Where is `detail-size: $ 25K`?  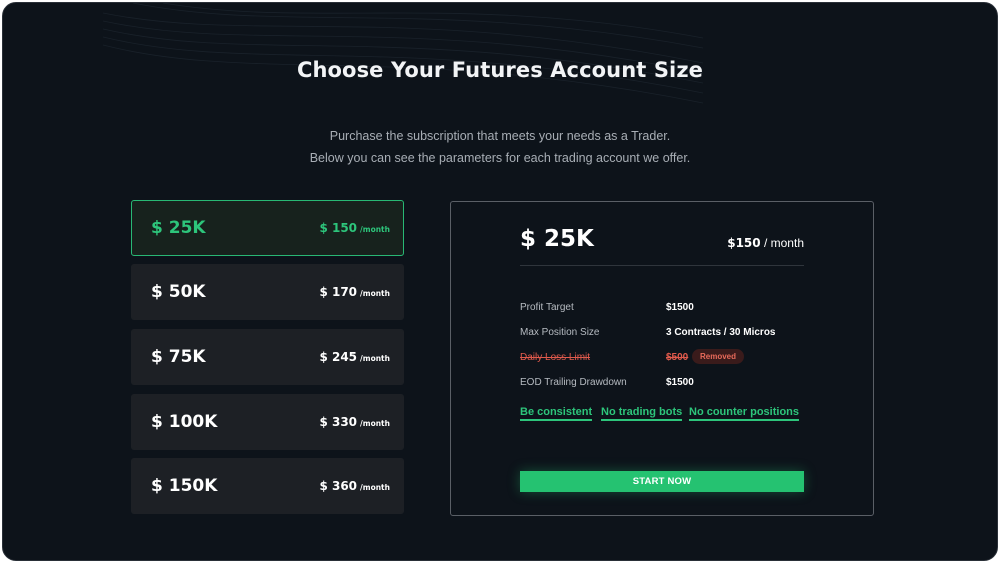 detail-size: $ 25K is located at coordinates (557, 239).